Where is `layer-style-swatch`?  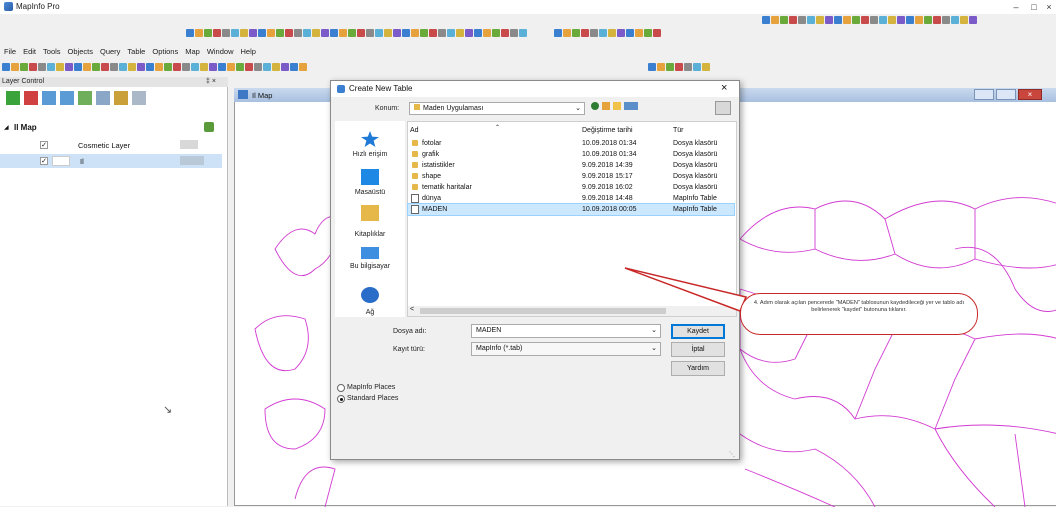
layer-style-swatch is located at coordinates (61, 161).